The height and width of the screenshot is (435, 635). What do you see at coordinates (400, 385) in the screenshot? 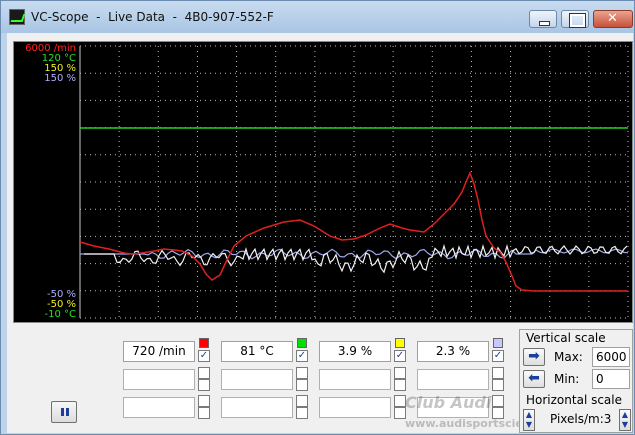
I see `channel-7-checkbox` at bounding box center [400, 385].